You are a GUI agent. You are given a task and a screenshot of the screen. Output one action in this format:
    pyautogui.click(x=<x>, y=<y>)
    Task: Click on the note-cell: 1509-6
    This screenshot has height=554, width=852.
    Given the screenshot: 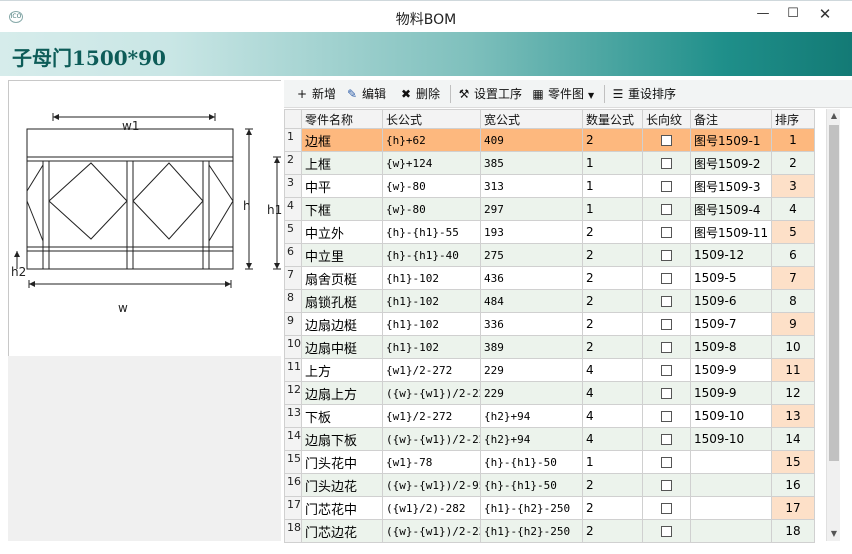 What is the action you would take?
    pyautogui.click(x=731, y=301)
    